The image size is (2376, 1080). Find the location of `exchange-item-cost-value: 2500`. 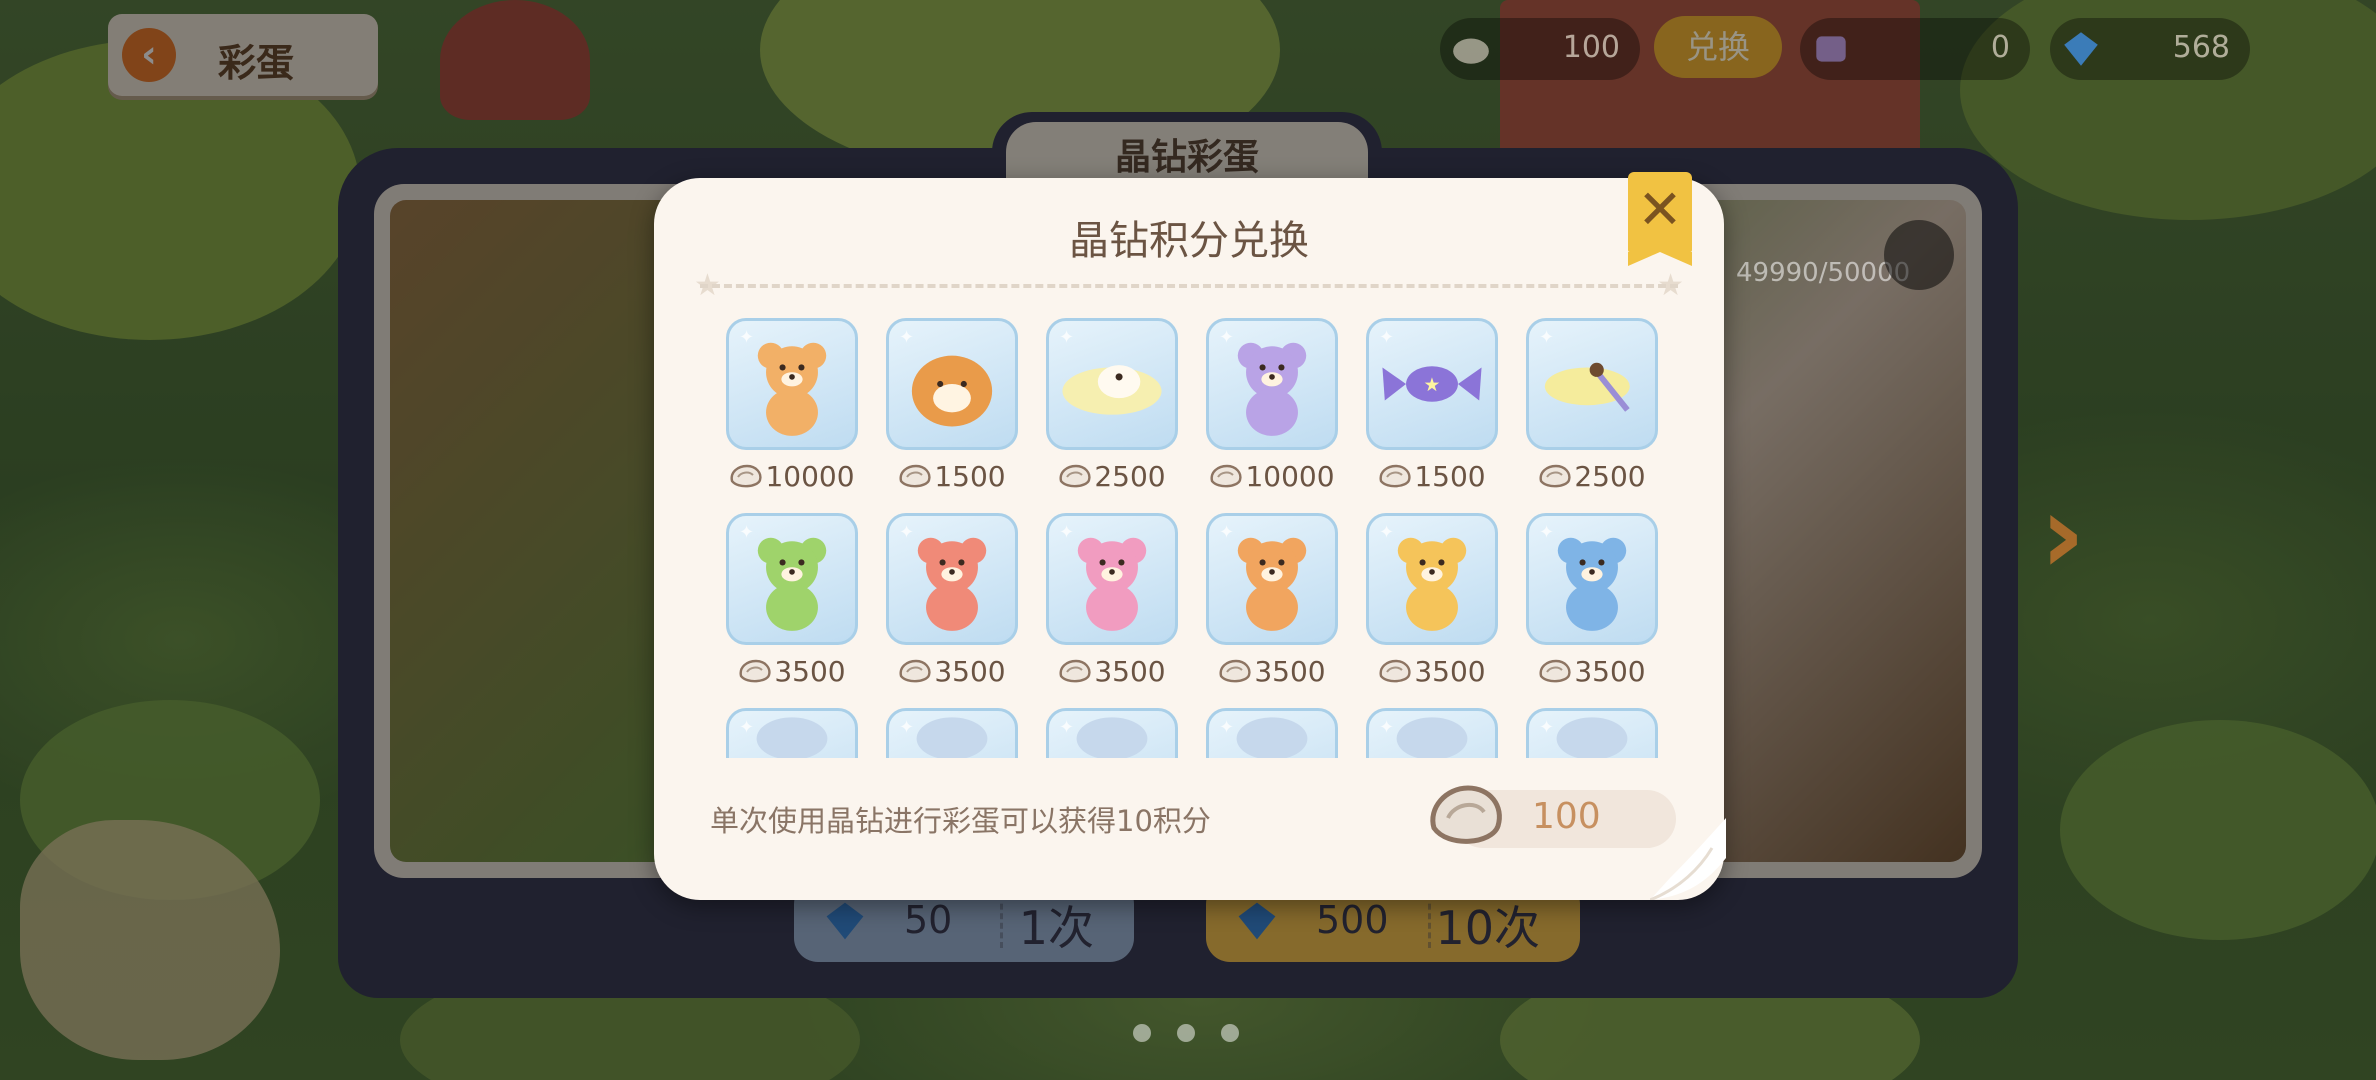

exchange-item-cost-value: 2500 is located at coordinates (1130, 476).